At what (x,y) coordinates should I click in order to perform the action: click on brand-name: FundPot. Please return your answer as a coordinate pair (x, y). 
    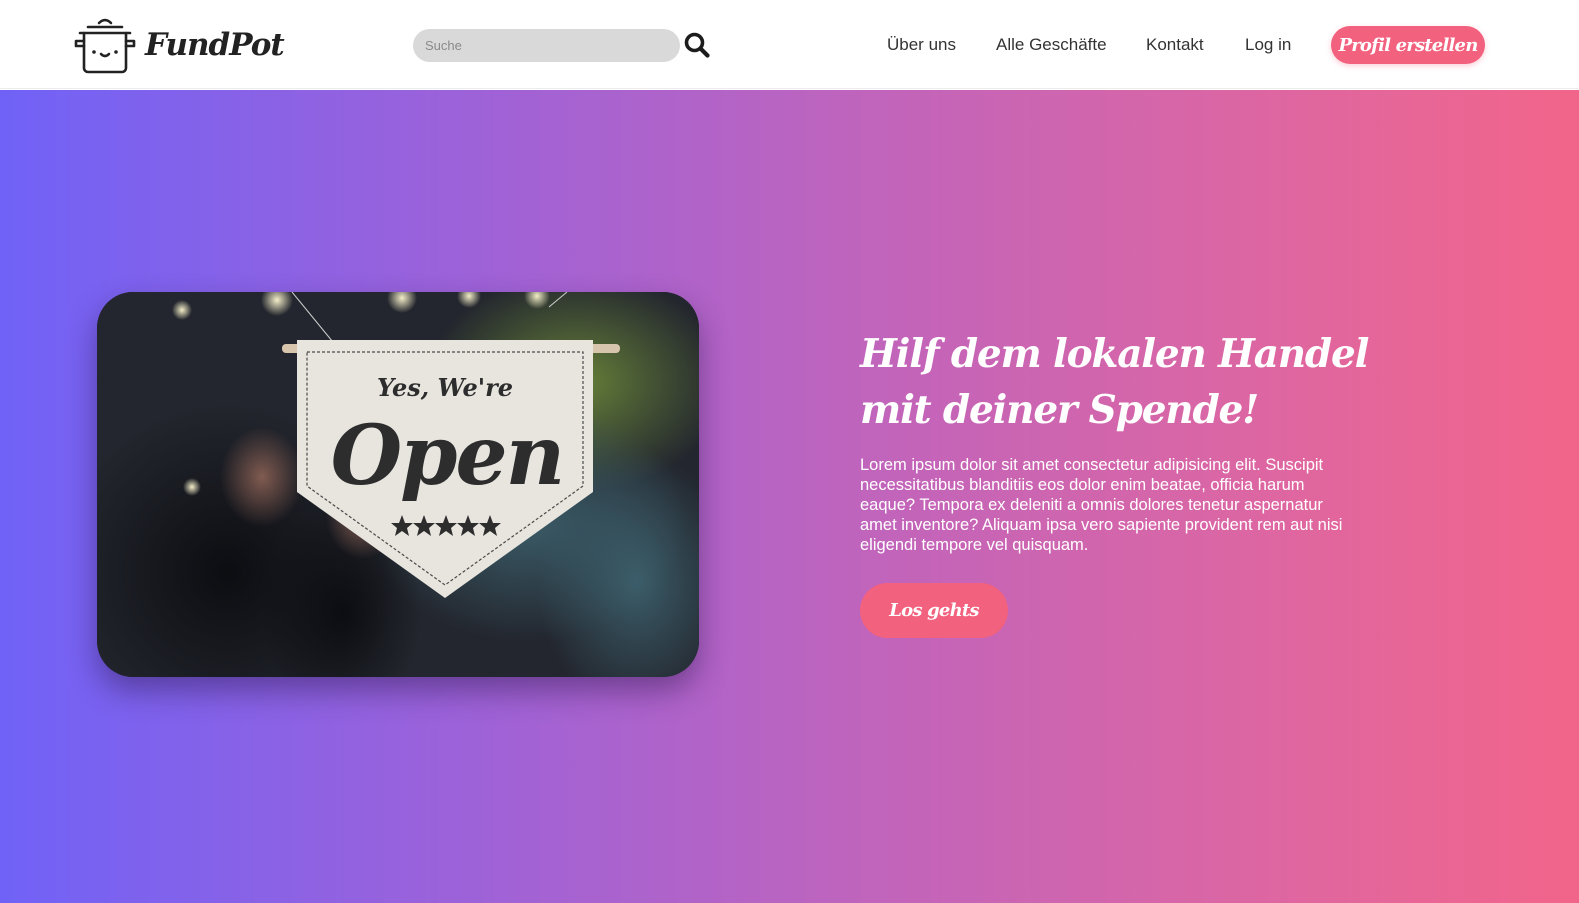
    Looking at the image, I should click on (215, 45).